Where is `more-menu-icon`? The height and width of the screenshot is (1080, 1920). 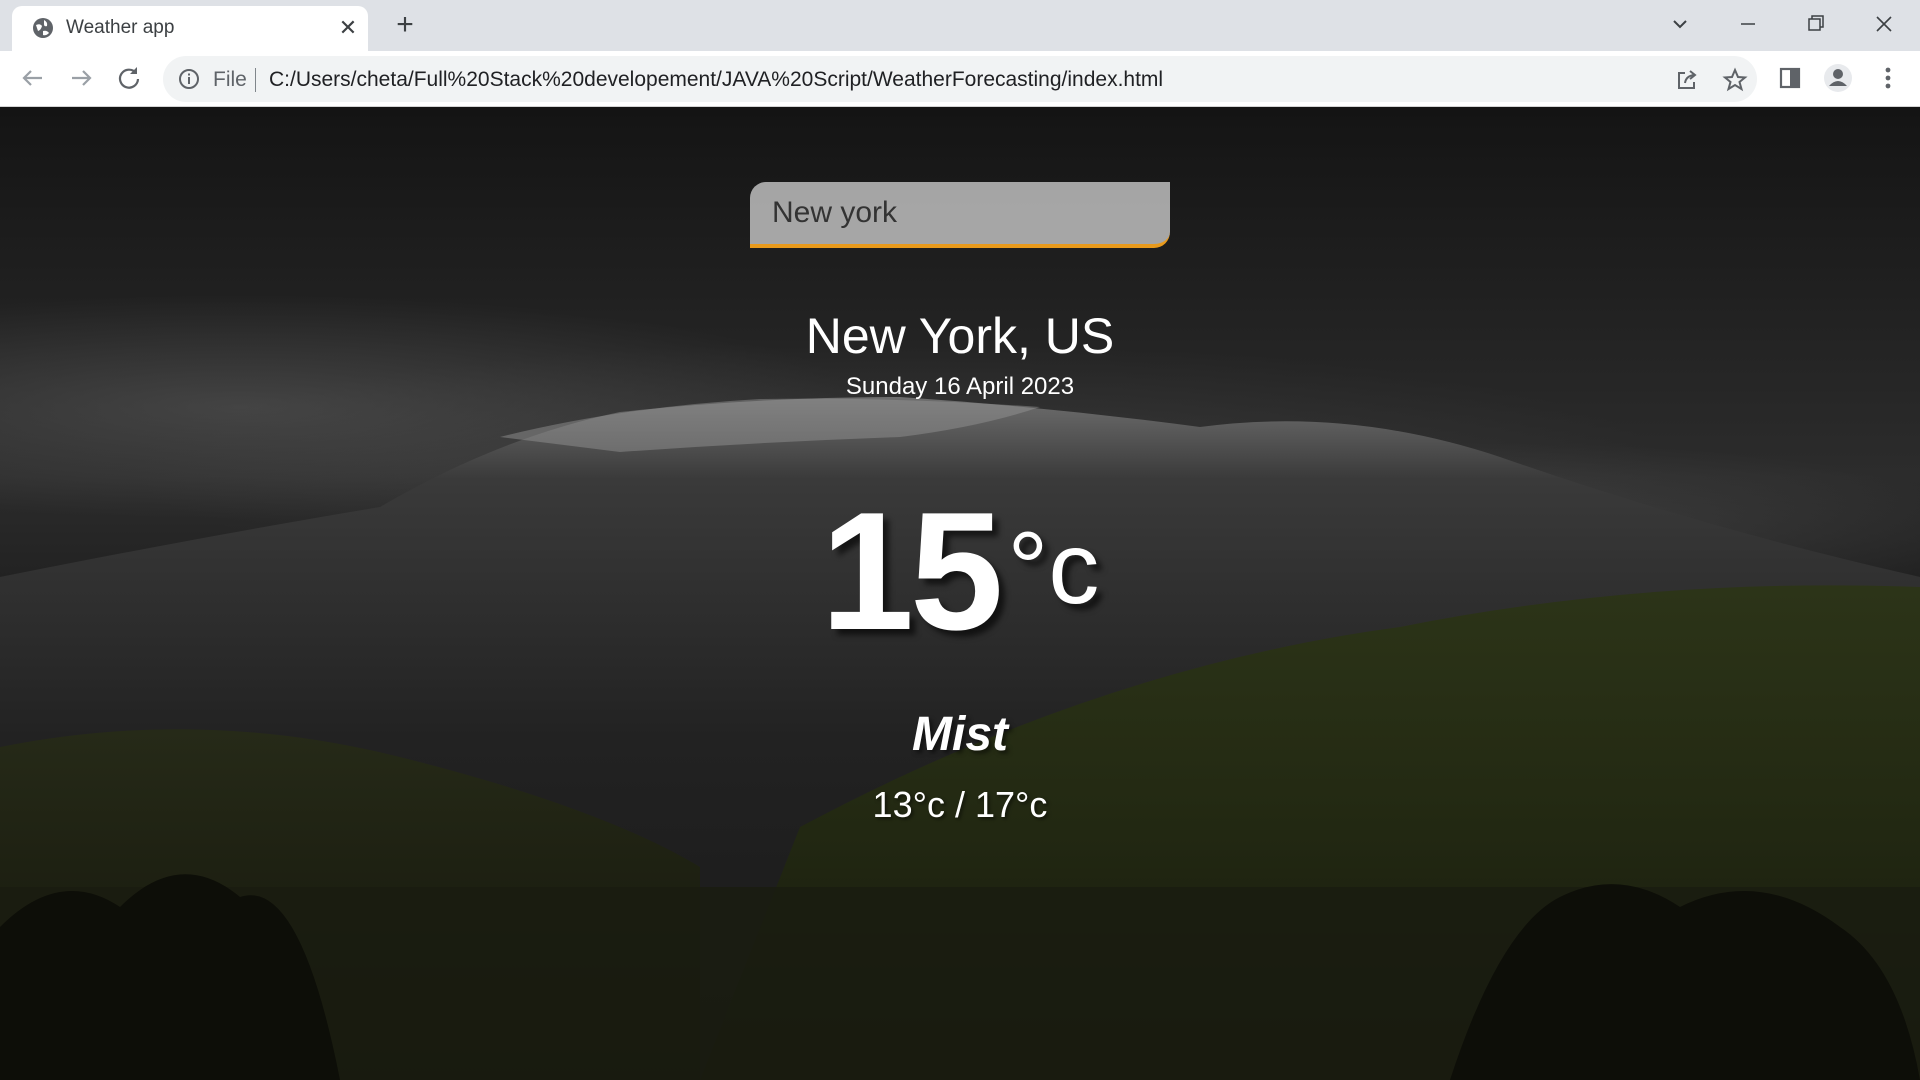
more-menu-icon is located at coordinates (1888, 78).